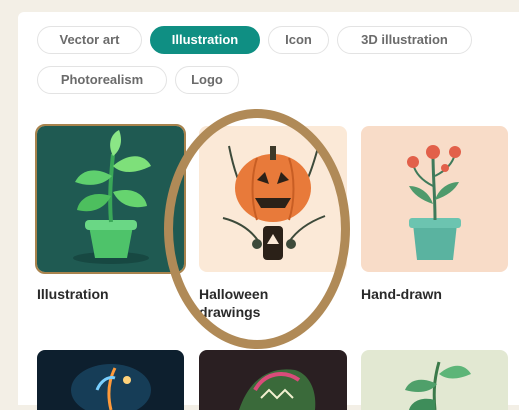 This screenshot has width=519, height=410. Describe the element at coordinates (234, 303) in the screenshot. I see `card-label-halloween-drawings: Halloween drawings` at that location.